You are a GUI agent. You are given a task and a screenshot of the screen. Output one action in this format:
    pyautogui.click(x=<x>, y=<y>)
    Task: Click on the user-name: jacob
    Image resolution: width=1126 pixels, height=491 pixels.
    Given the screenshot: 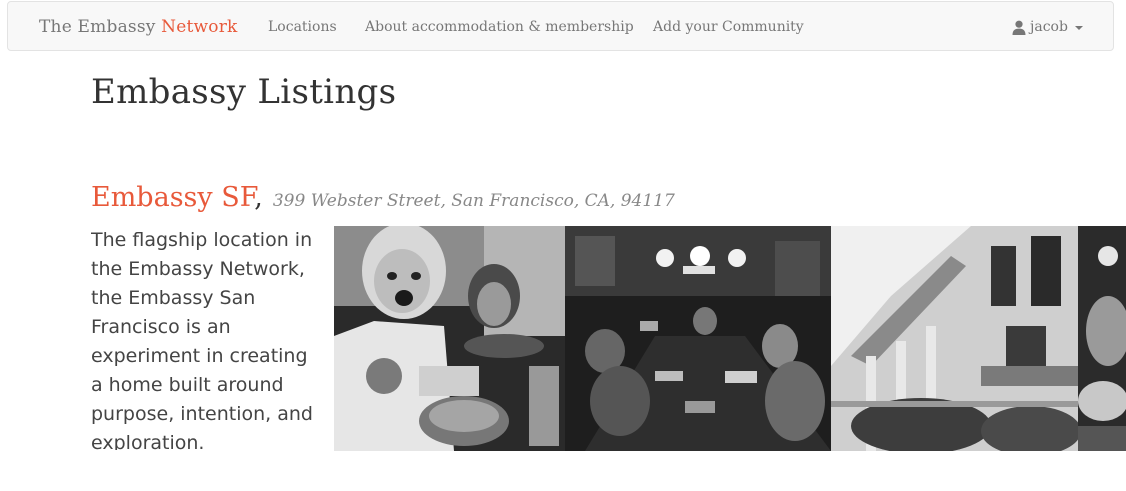 What is the action you would take?
    pyautogui.click(x=1049, y=27)
    